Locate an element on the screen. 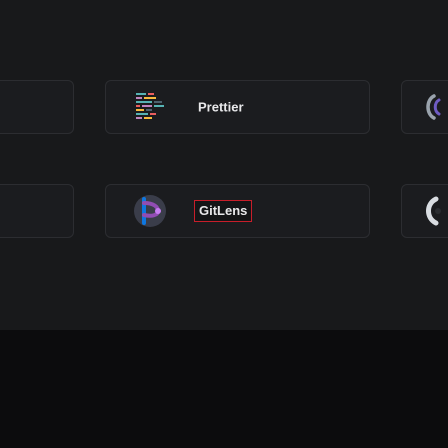  extension-card-prettier: Prettier is located at coordinates (237, 107).